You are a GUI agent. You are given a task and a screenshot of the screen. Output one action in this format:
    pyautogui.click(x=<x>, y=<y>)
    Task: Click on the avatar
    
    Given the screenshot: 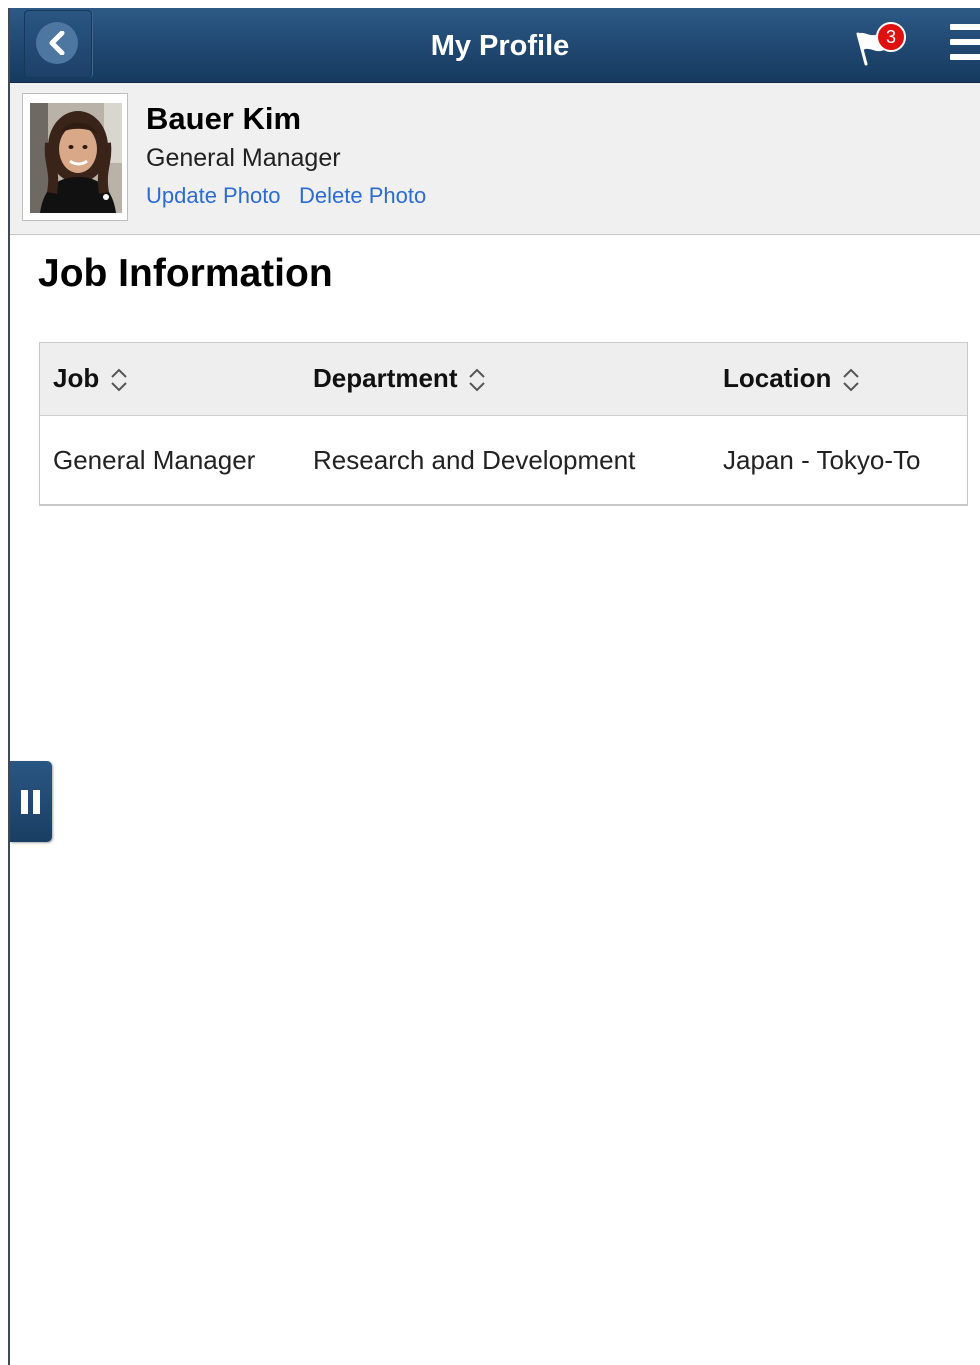 What is the action you would take?
    pyautogui.click(x=76, y=158)
    